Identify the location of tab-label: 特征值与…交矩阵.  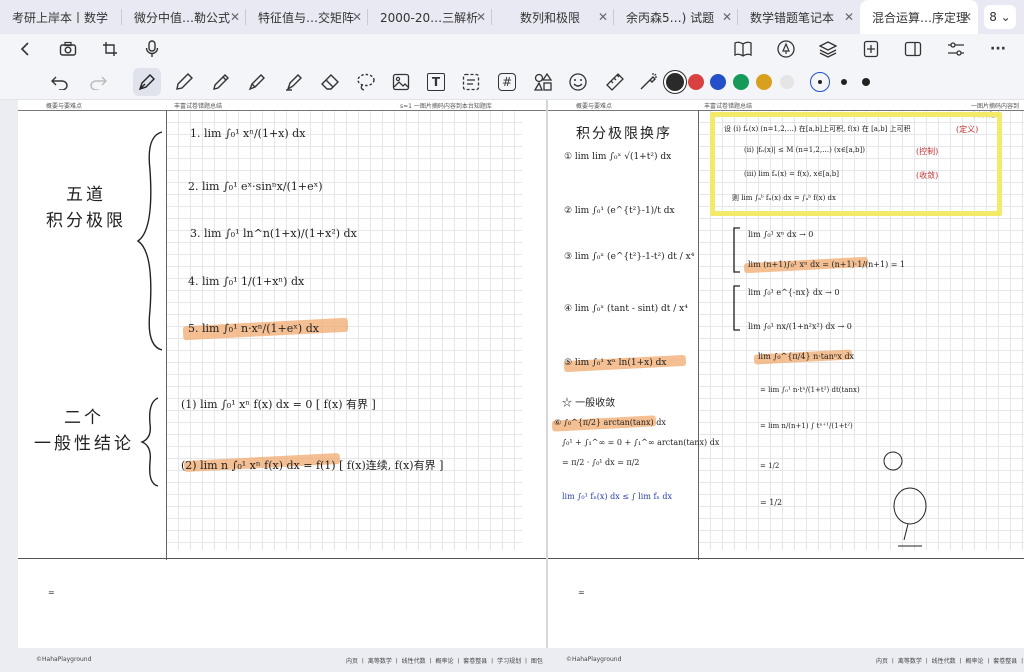
(306, 17).